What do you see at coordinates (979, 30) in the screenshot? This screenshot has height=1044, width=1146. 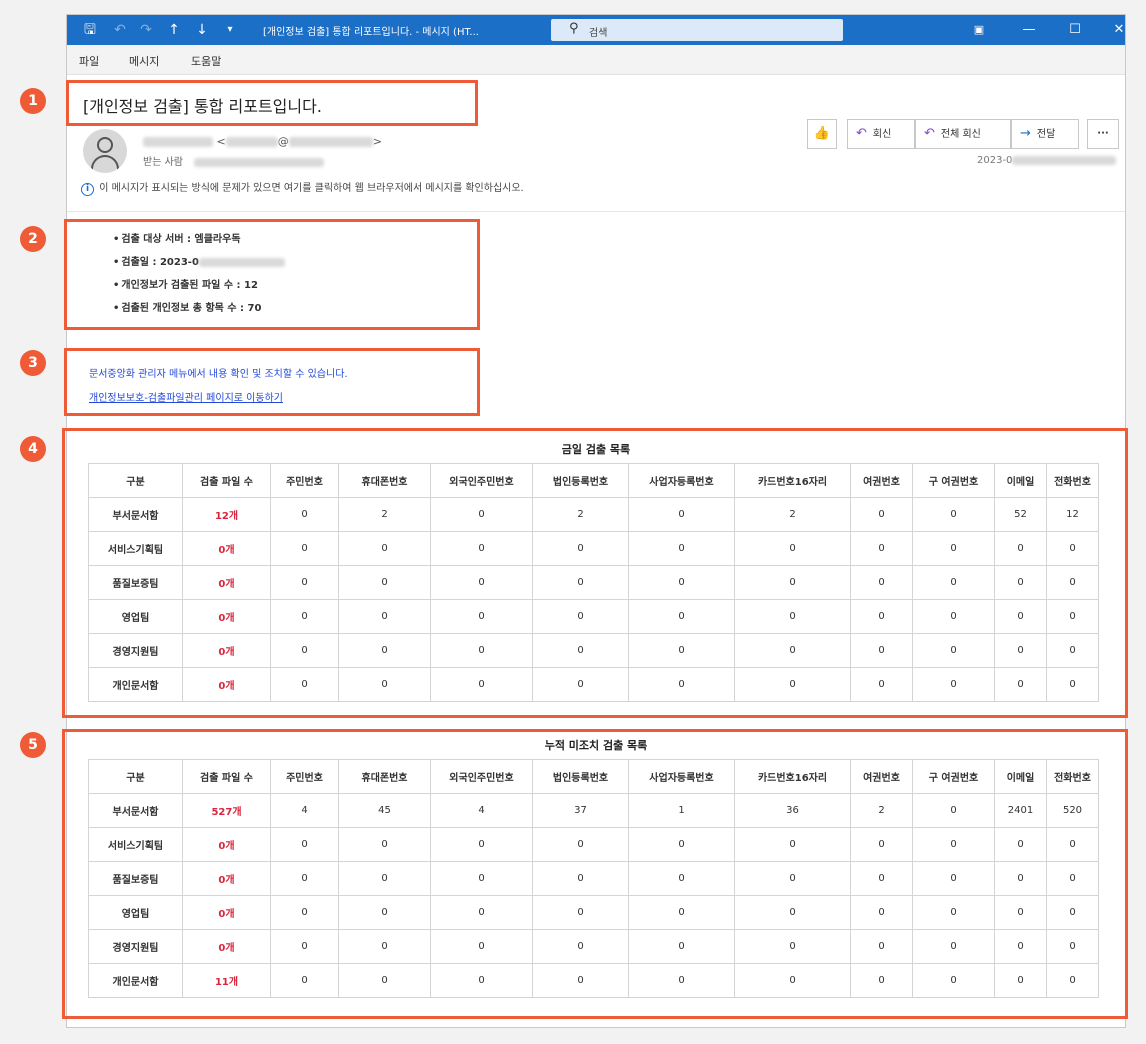 I see `ribbon-display-icon: ▣` at bounding box center [979, 30].